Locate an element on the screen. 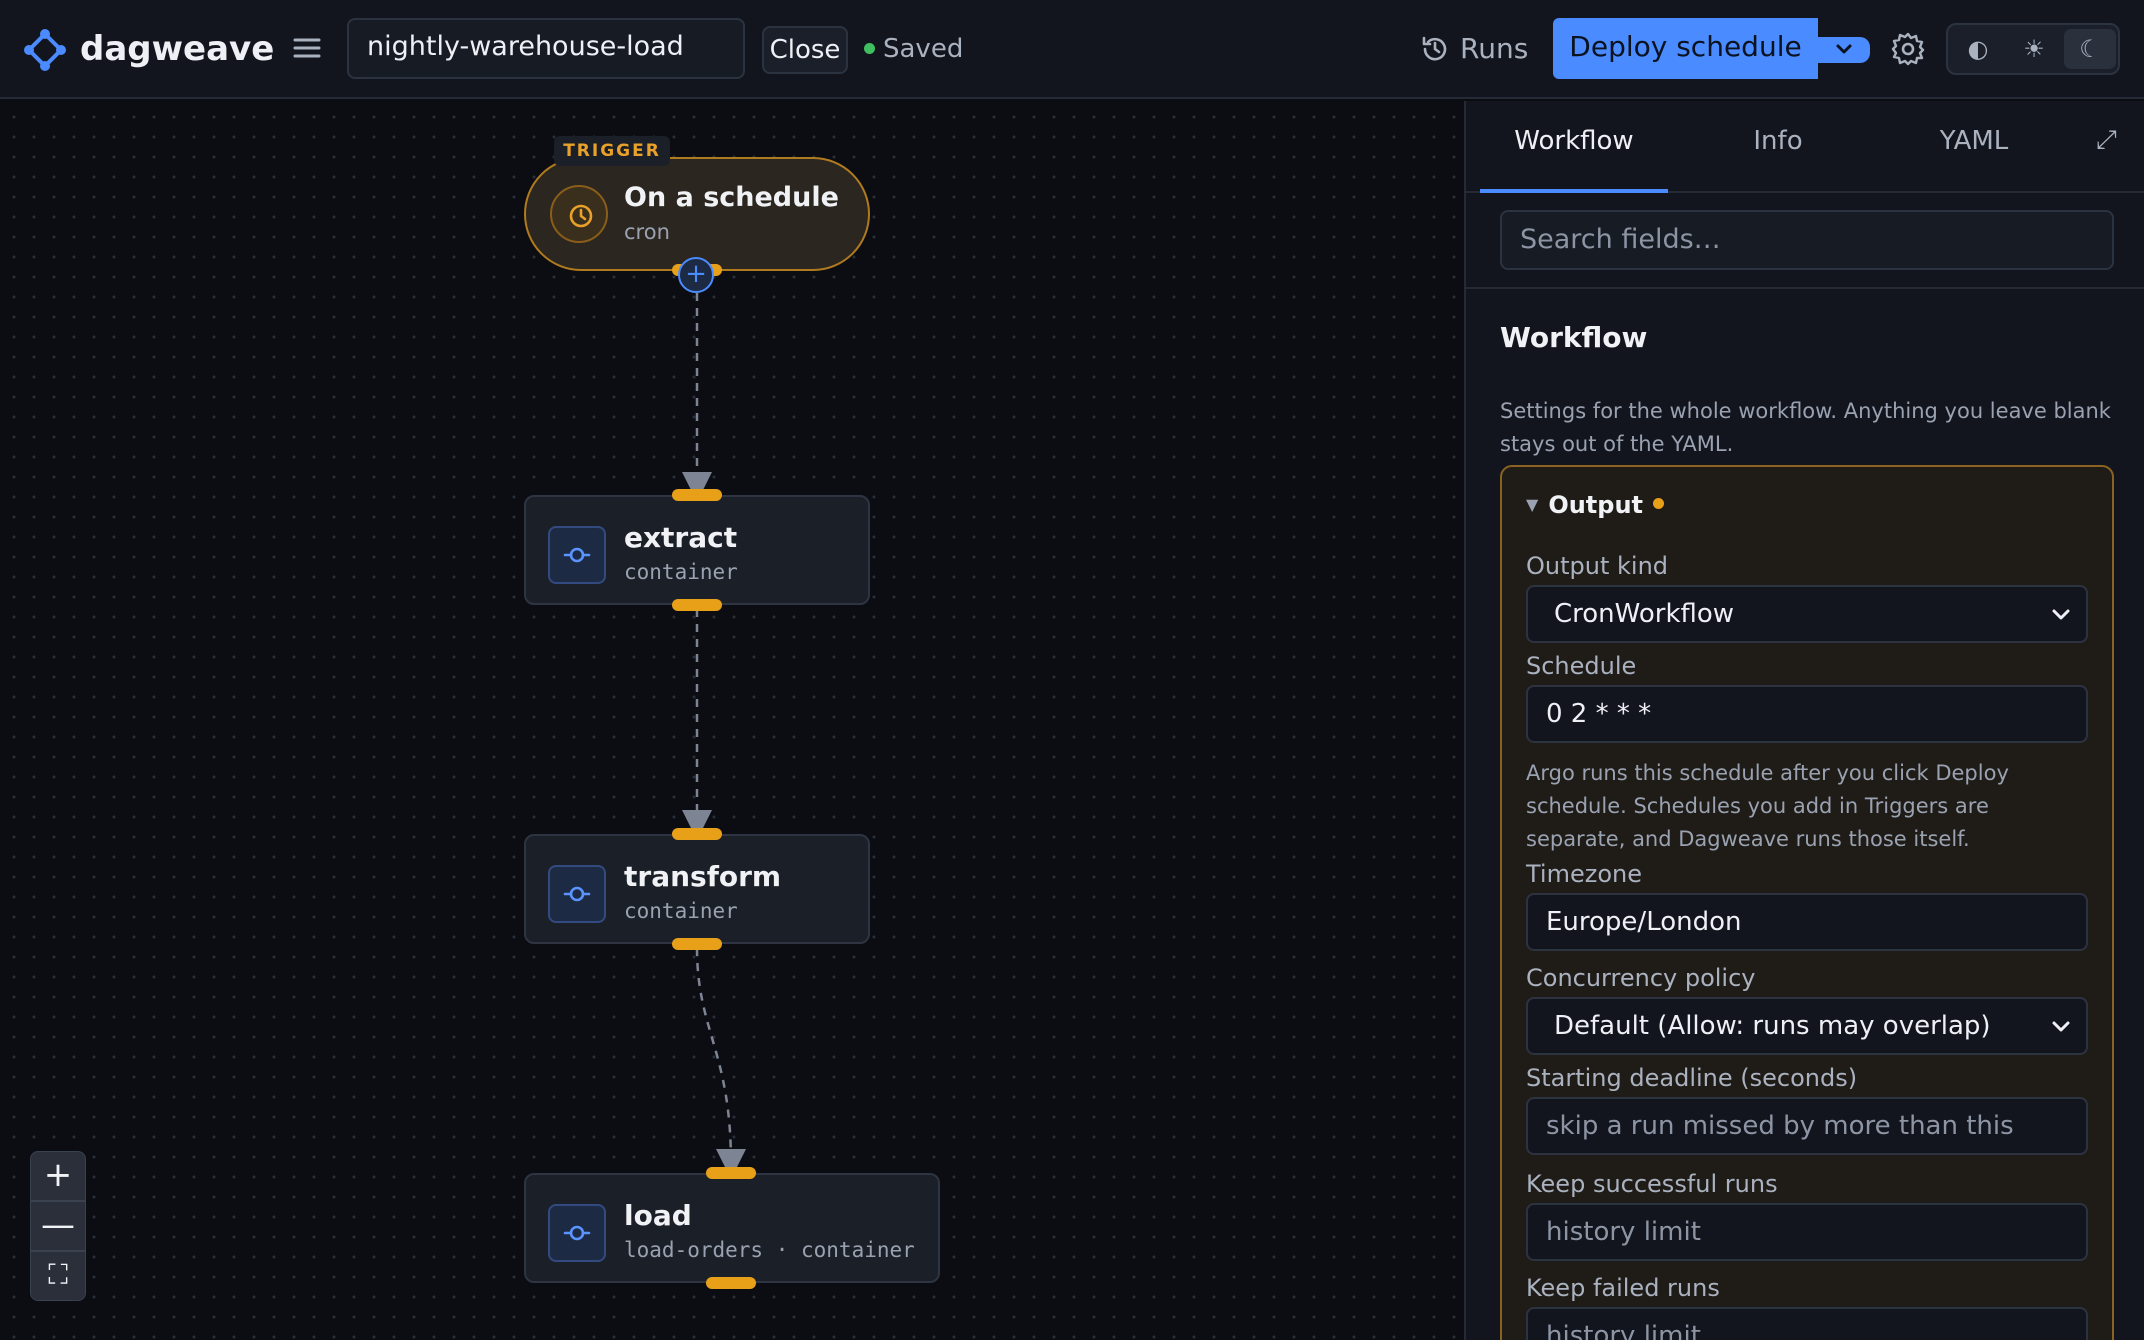  node-title: transform is located at coordinates (703, 876).